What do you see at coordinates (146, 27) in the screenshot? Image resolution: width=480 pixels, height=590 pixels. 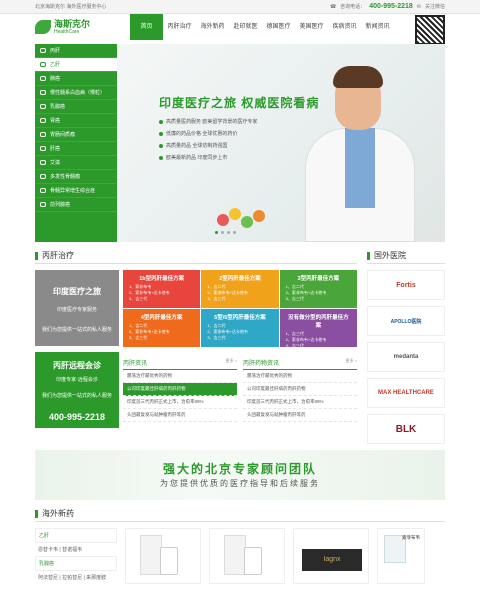 I see `nav-home: 首页` at bounding box center [146, 27].